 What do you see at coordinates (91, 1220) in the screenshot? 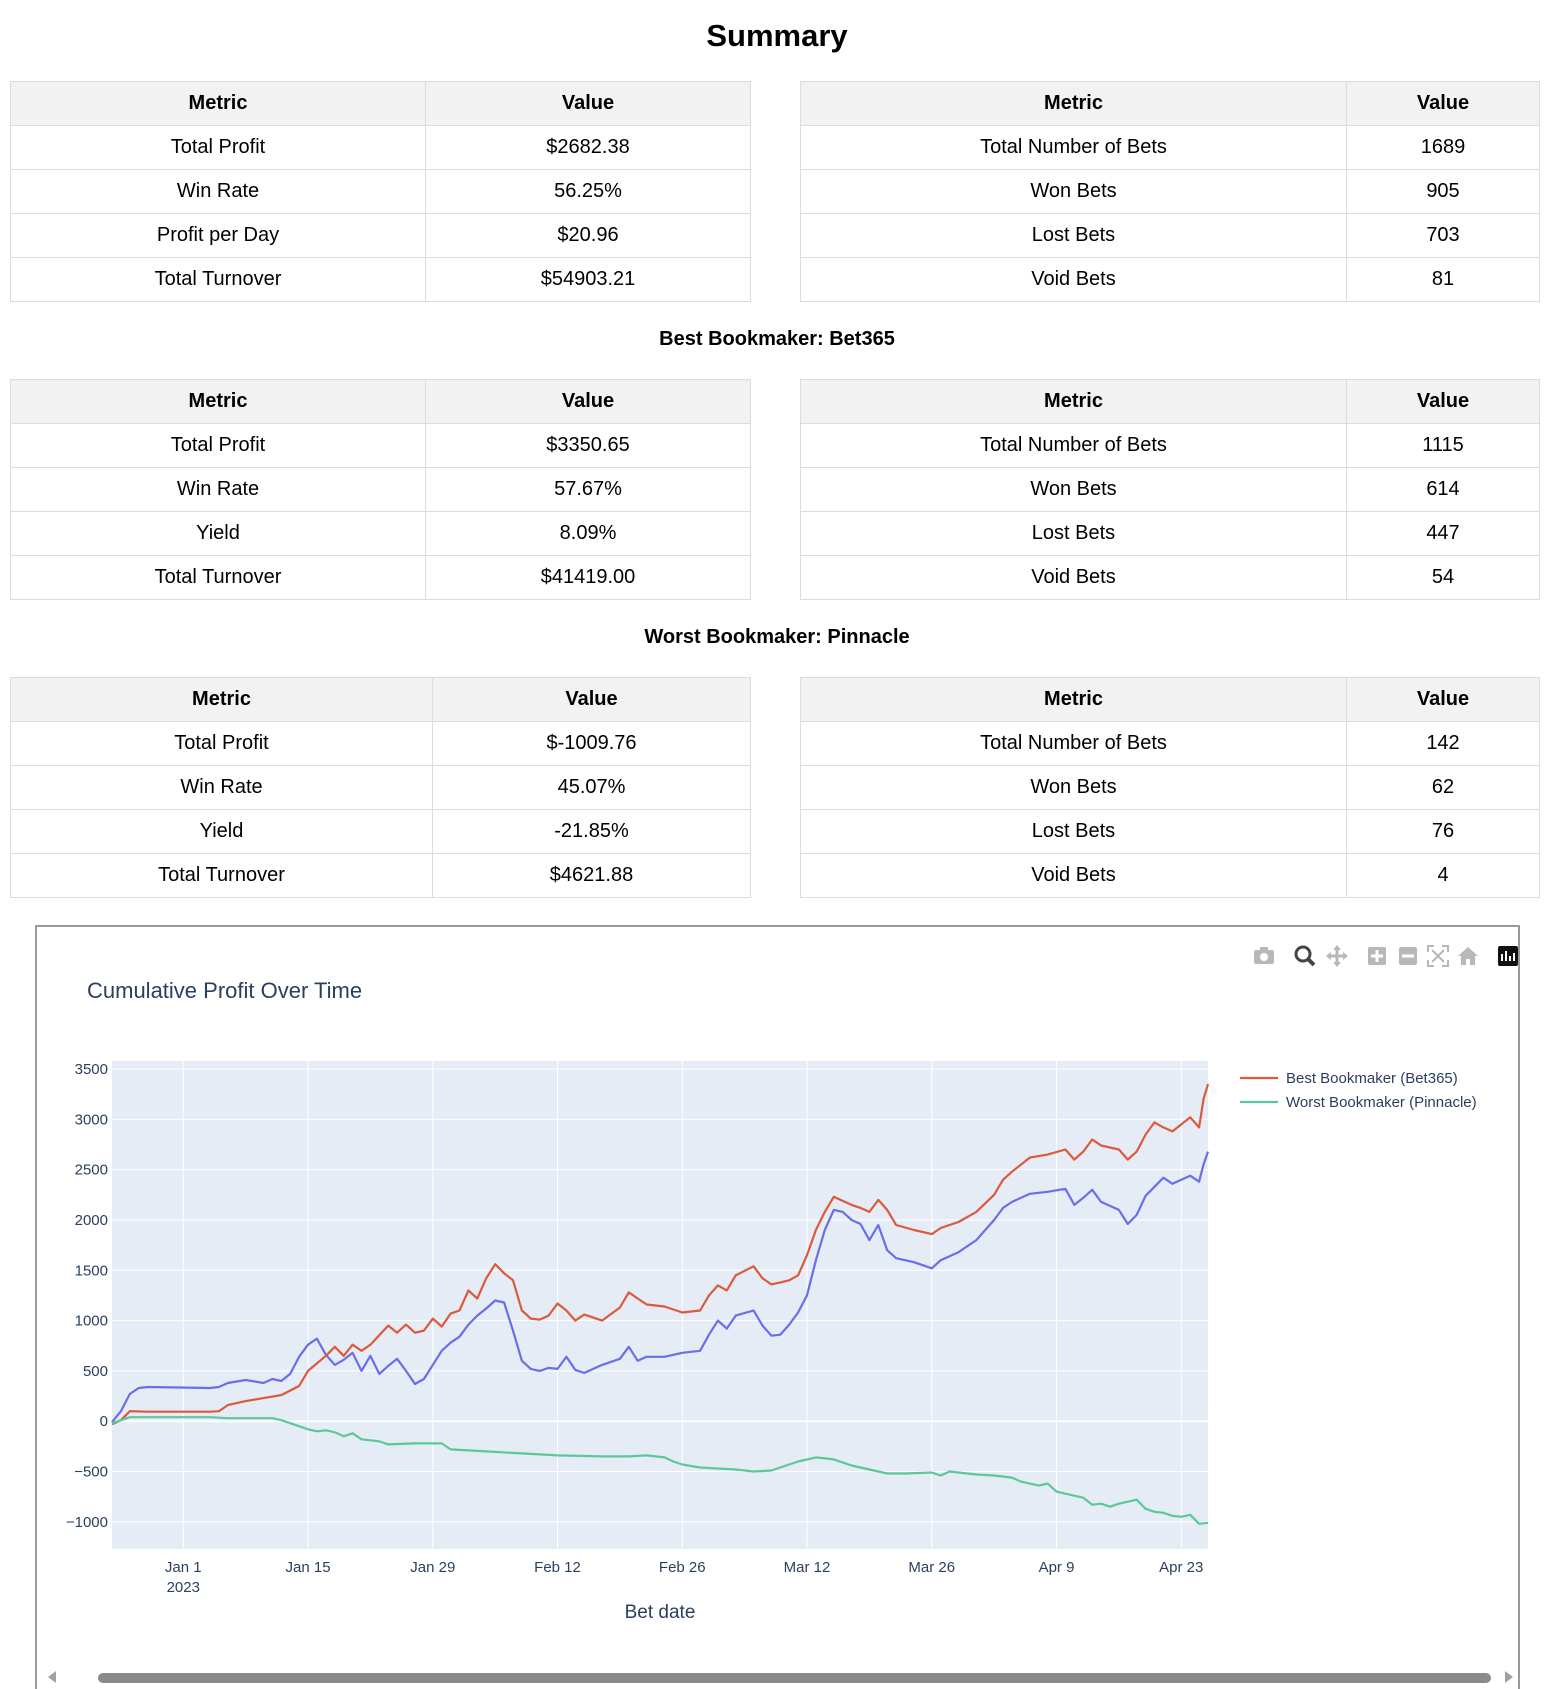
I see `y-tick-label: 2000` at bounding box center [91, 1220].